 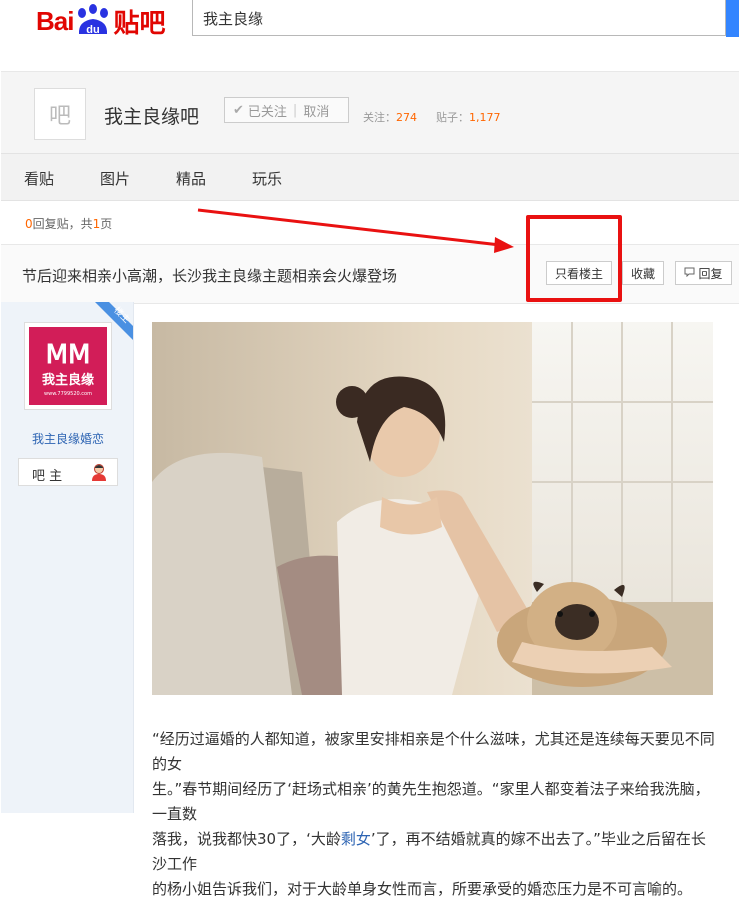 I want to click on followers-label: 关注：, so click(x=379, y=117).